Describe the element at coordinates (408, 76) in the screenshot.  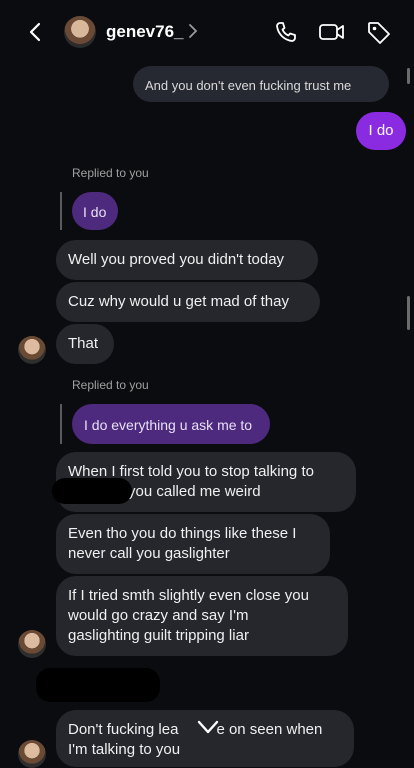
I see `scrollbar-top` at that location.